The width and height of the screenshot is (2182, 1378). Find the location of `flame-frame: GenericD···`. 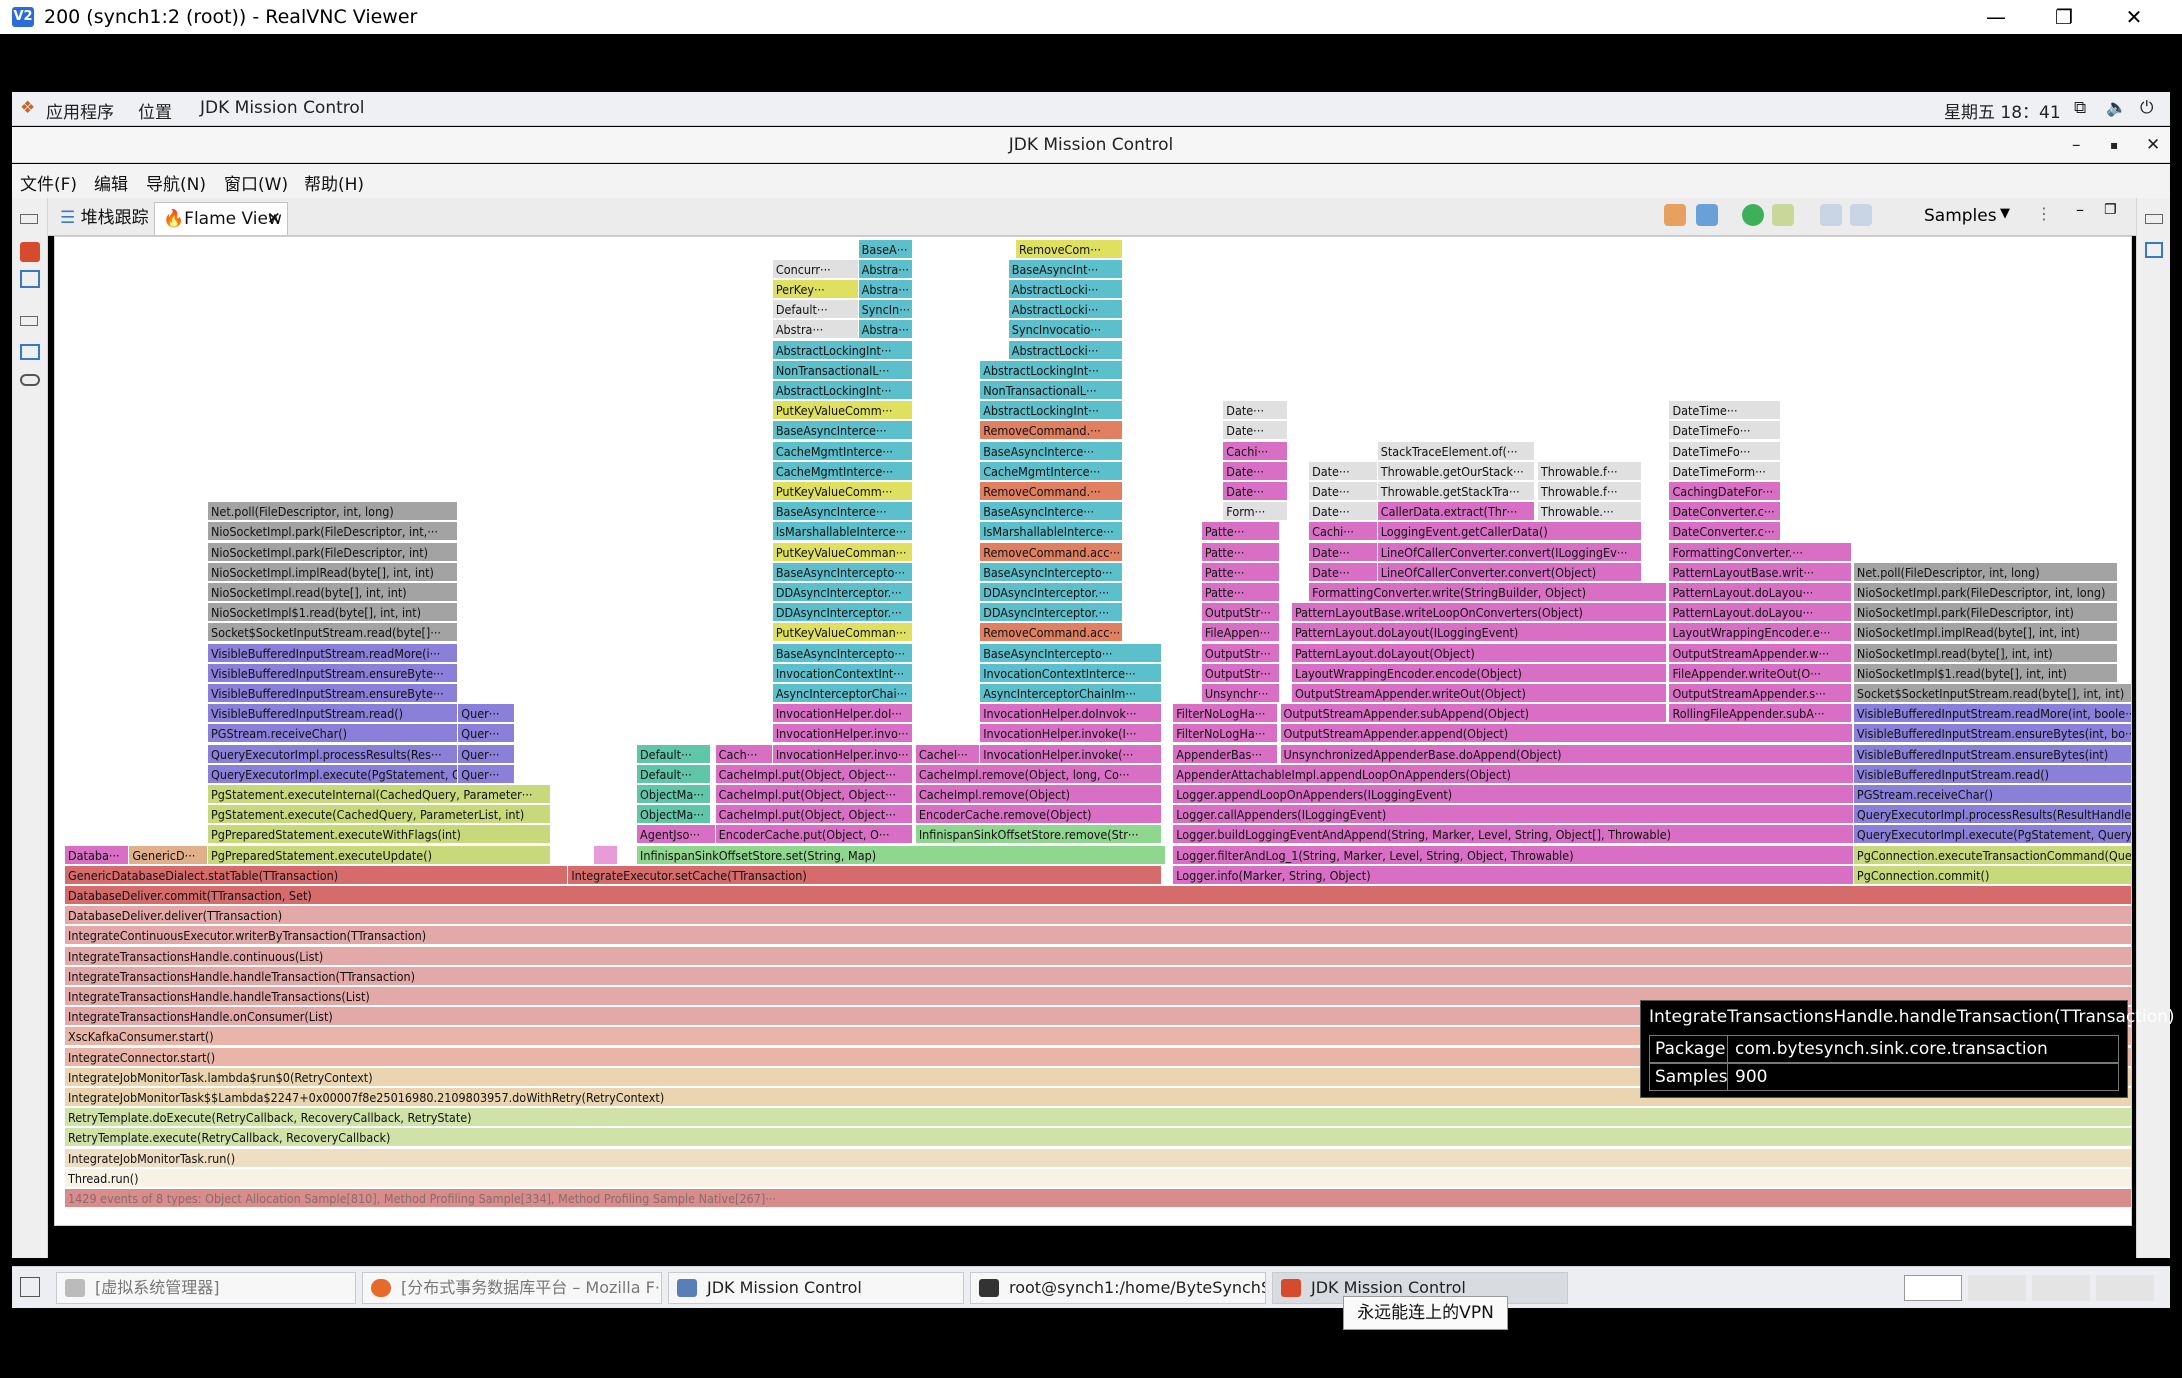

flame-frame: GenericD··· is located at coordinates (168, 855).